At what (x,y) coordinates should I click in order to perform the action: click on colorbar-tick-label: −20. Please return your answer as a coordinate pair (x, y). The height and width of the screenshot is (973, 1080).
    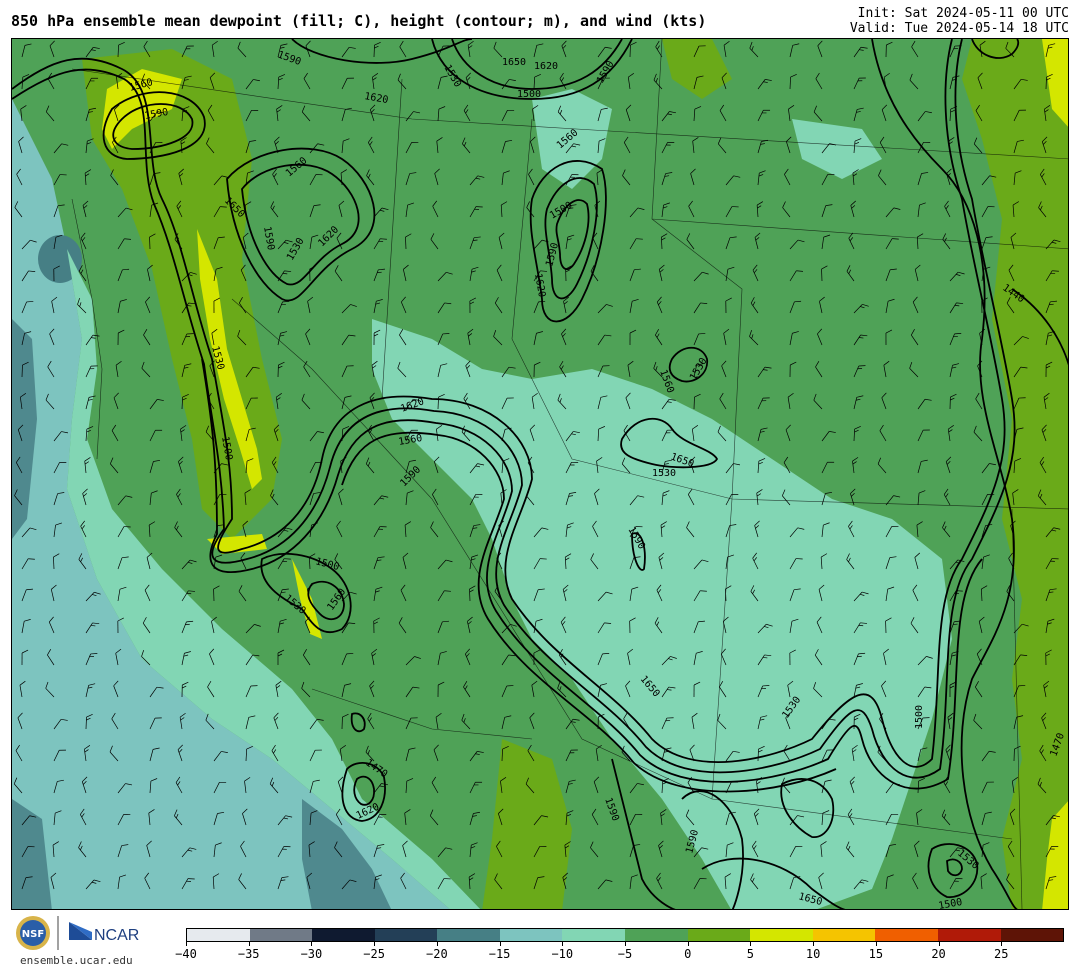
    Looking at the image, I should click on (437, 954).